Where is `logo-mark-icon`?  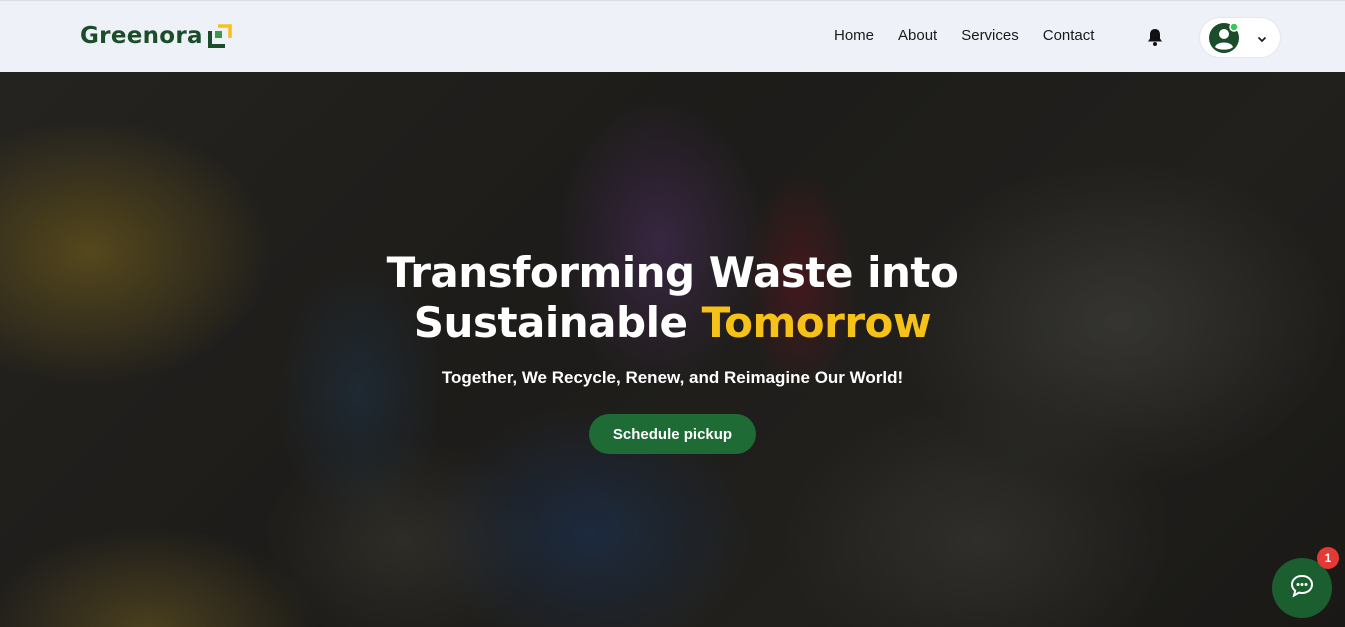
logo-mark-icon is located at coordinates (220, 36).